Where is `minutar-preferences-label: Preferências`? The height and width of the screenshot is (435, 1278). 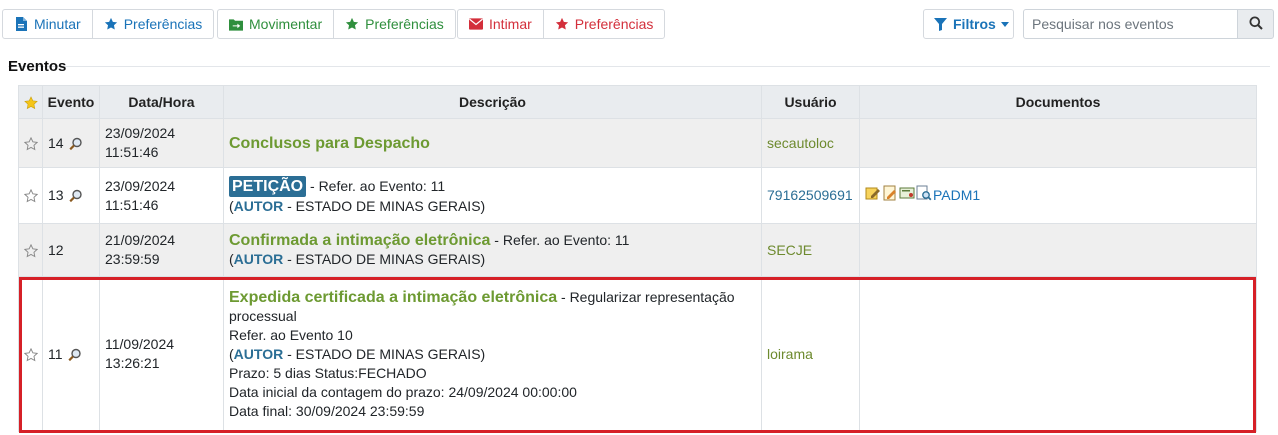
minutar-preferences-label: Preferências is located at coordinates (163, 24).